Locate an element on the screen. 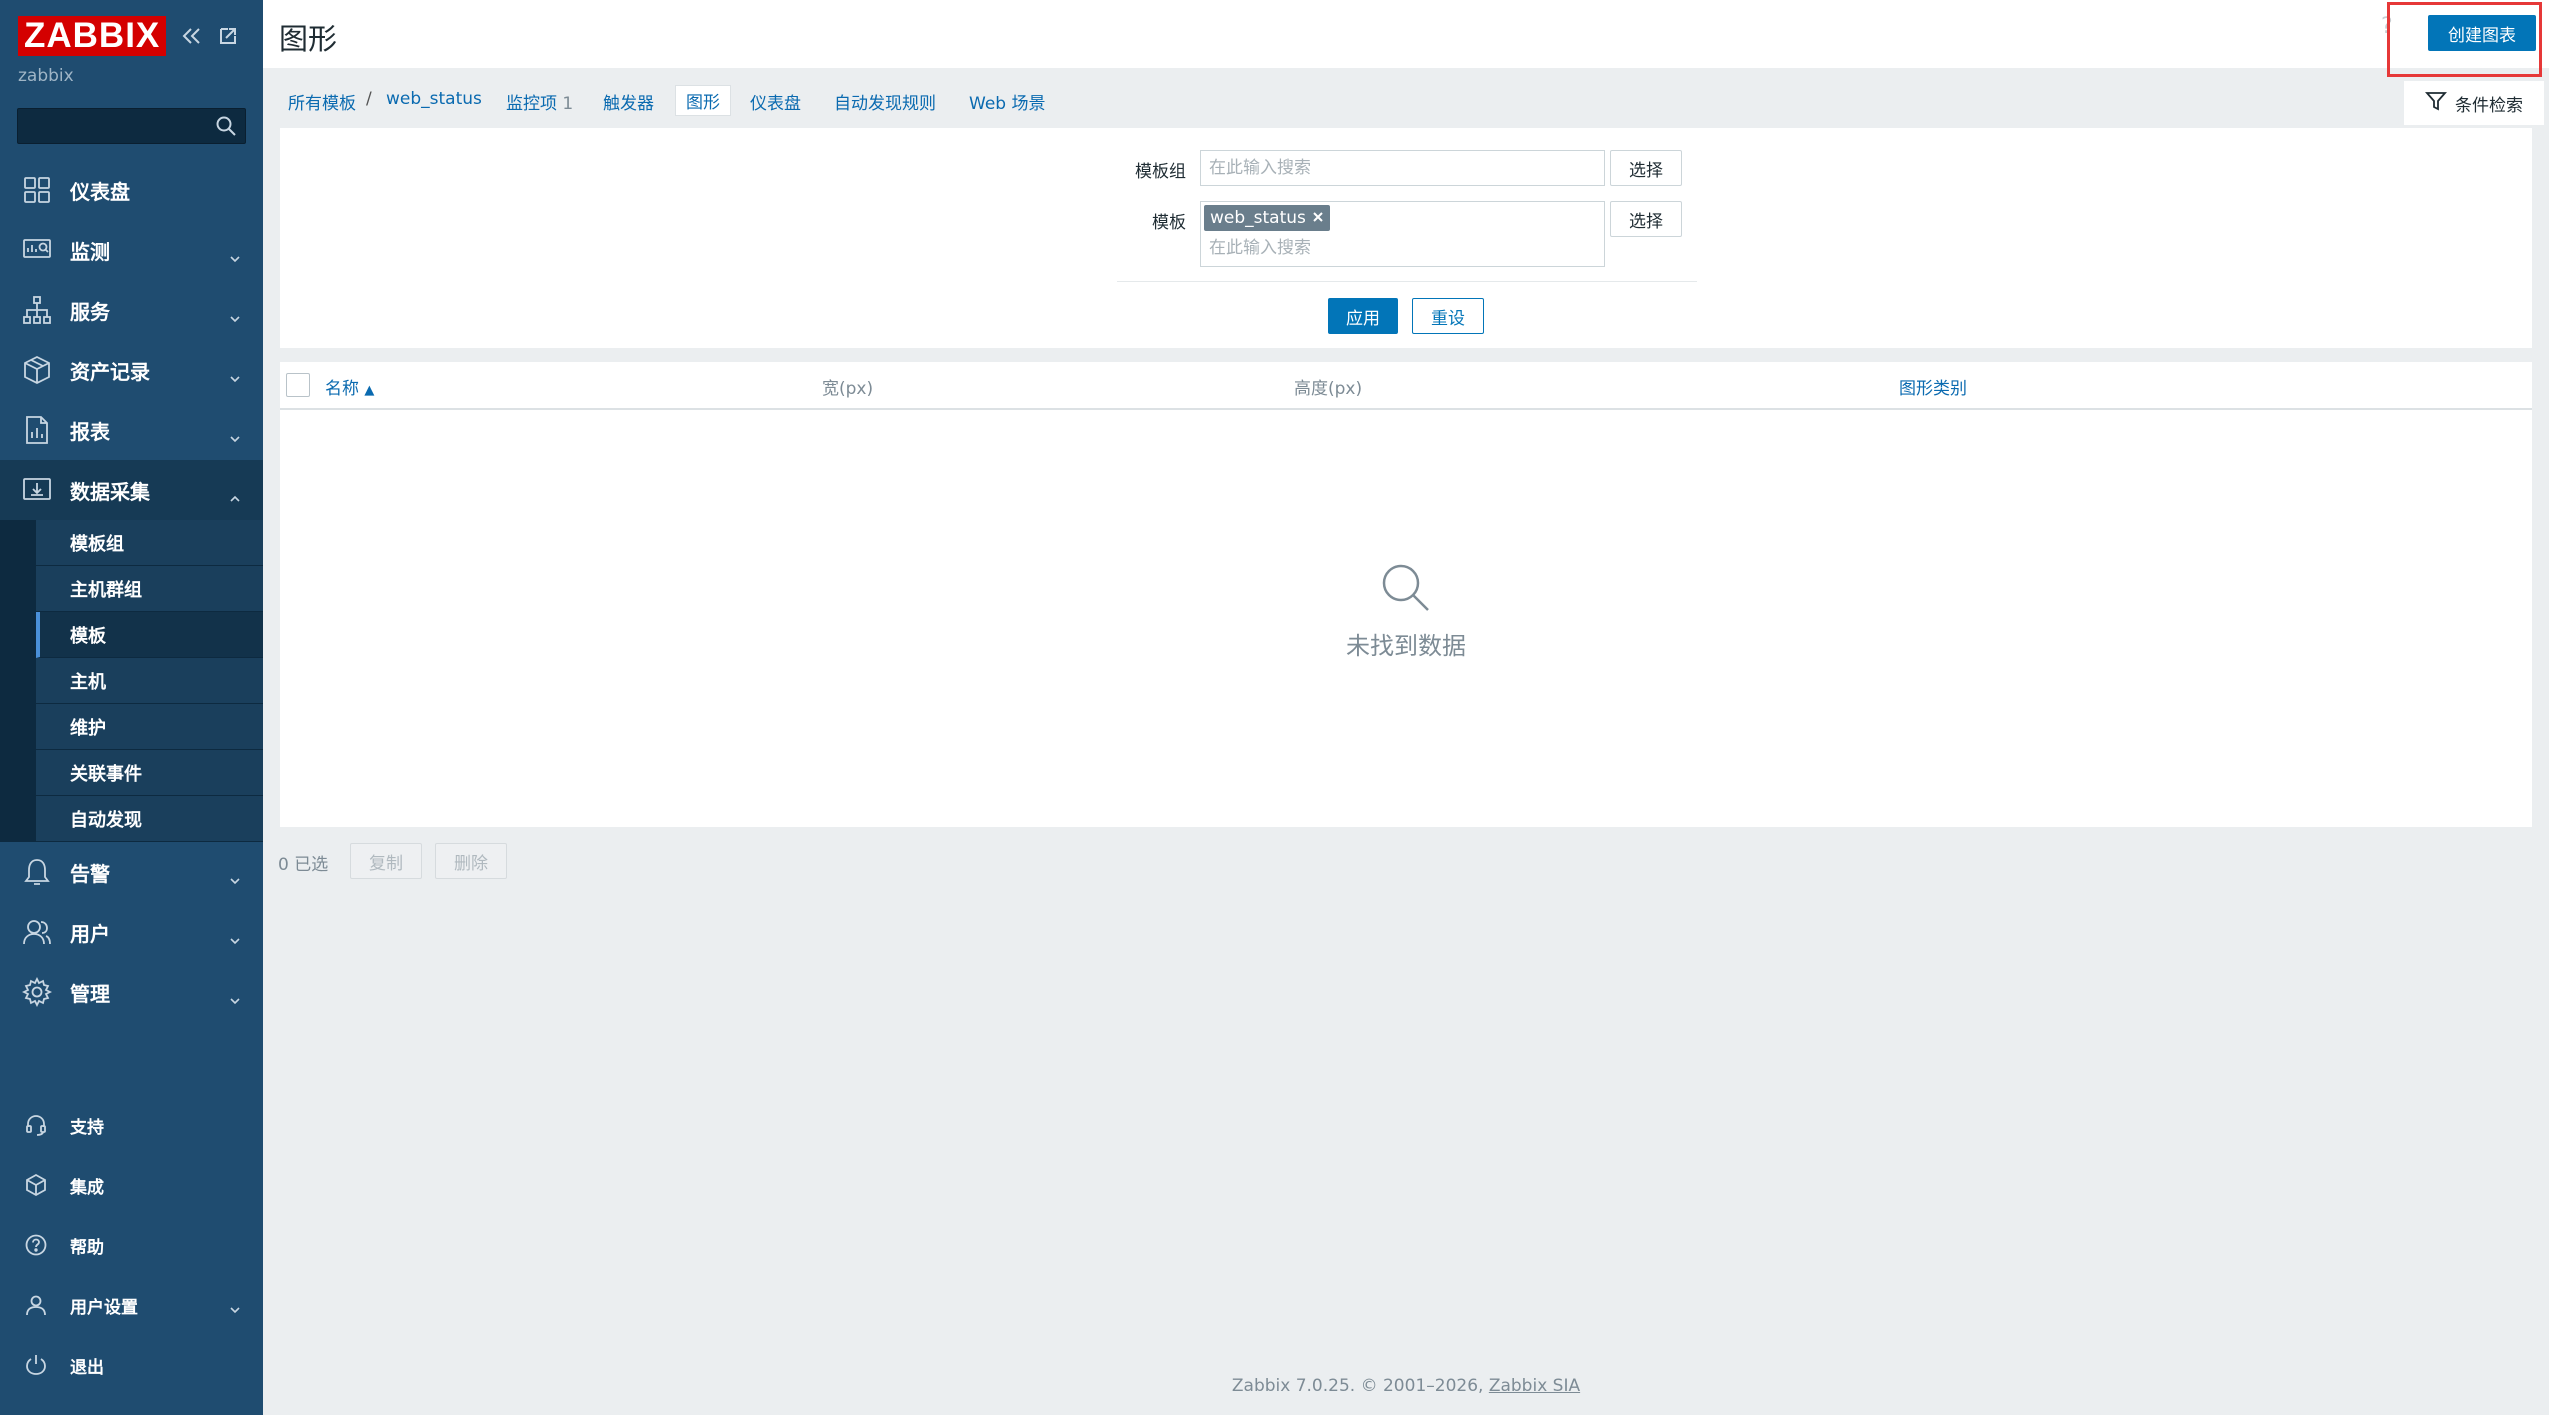 This screenshot has width=2549, height=1415. dashboard-icon is located at coordinates (37, 190).